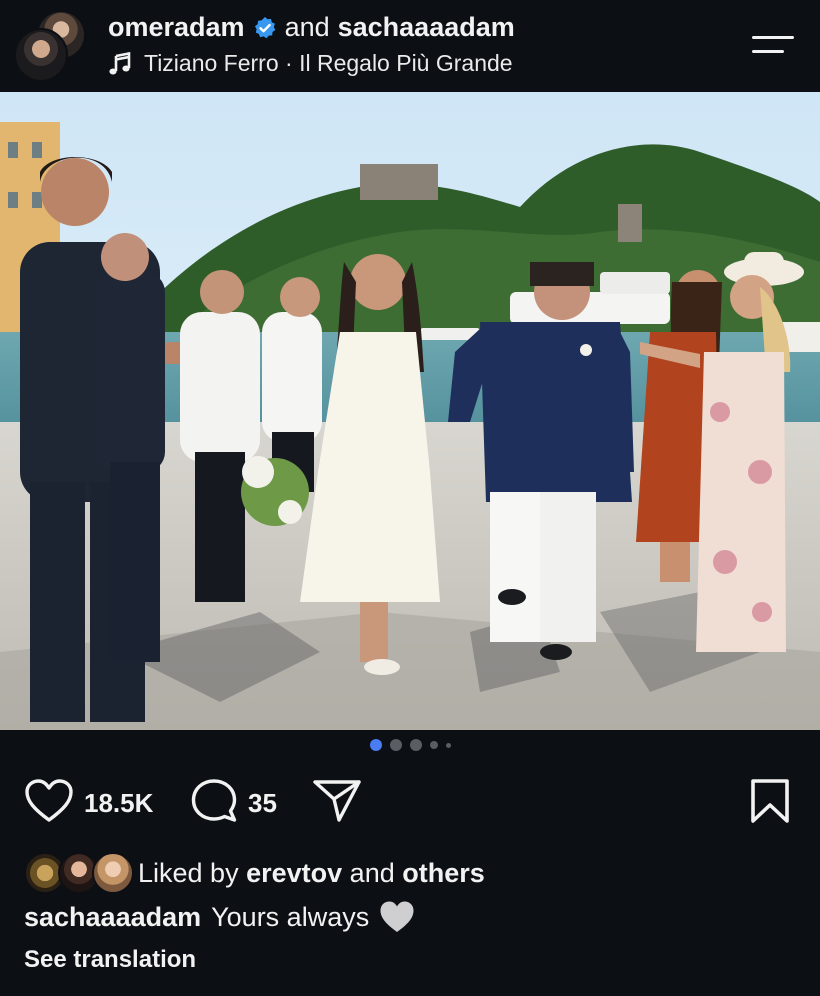  Describe the element at coordinates (290, 916) in the screenshot. I see `caption-text: Yours always` at that location.